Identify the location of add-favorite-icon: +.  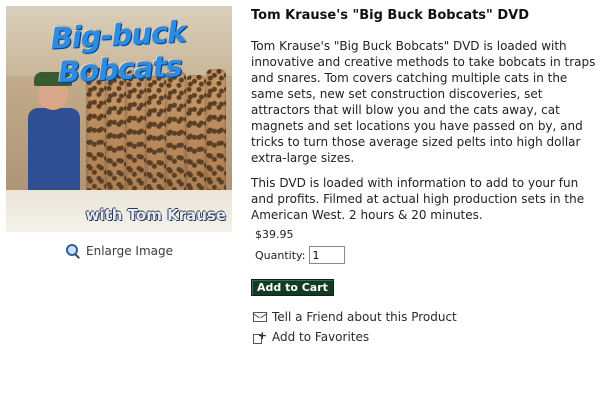
(260, 337).